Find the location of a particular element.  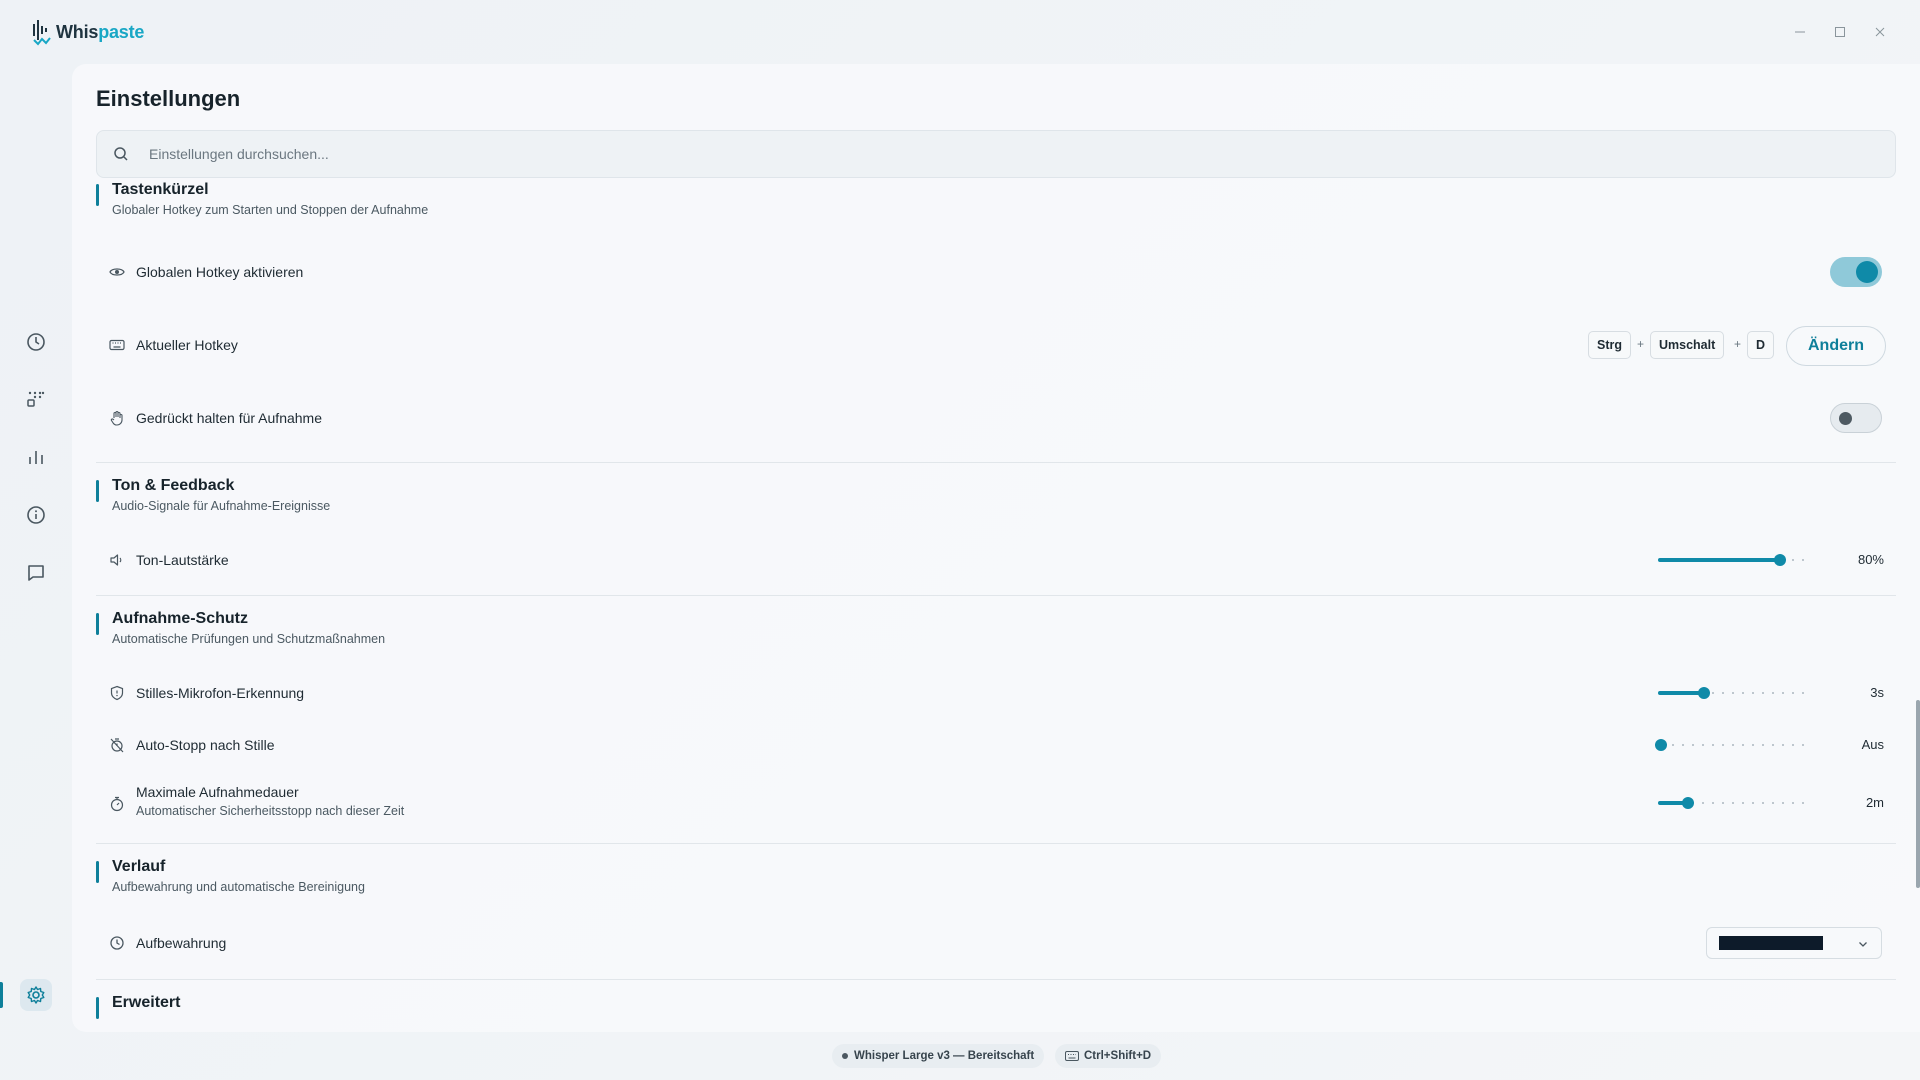

setting-row-silent-mic: Stilles-Mikrofon-Erkennung is located at coordinates (996, 693).